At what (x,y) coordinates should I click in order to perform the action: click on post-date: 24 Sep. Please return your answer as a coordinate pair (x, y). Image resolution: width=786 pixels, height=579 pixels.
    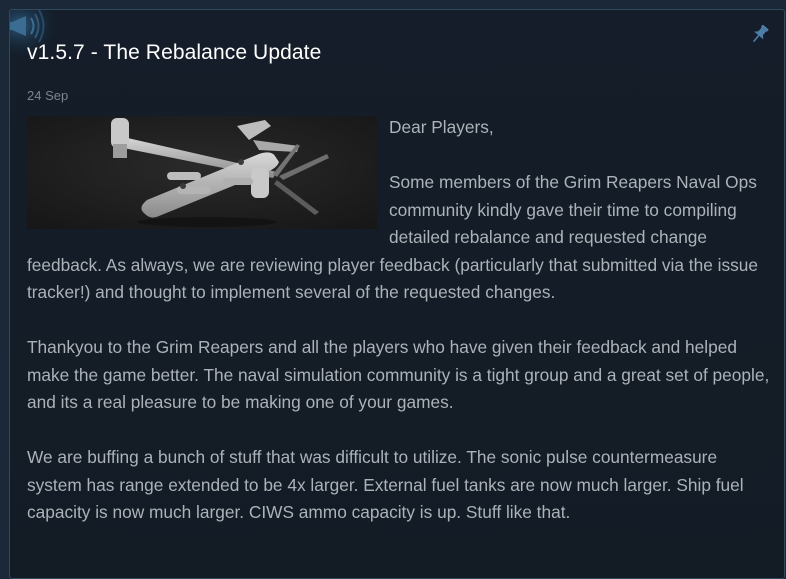
    Looking at the image, I should click on (48, 95).